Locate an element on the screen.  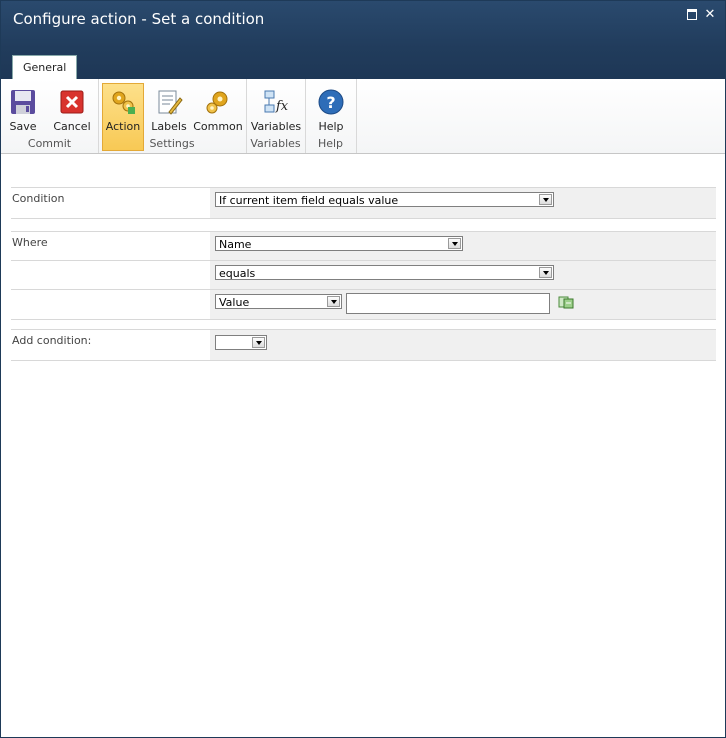
ribbon-group-help: ? Help Help is located at coordinates (331, 116).